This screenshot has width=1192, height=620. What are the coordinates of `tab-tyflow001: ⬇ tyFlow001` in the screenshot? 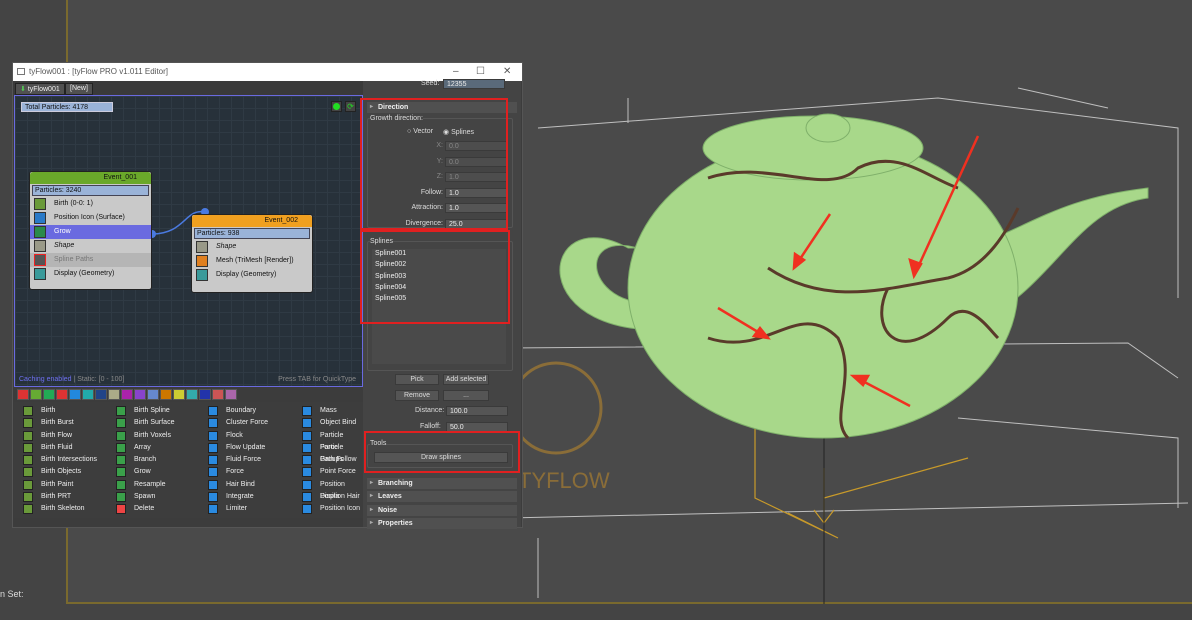 It's located at (40, 89).